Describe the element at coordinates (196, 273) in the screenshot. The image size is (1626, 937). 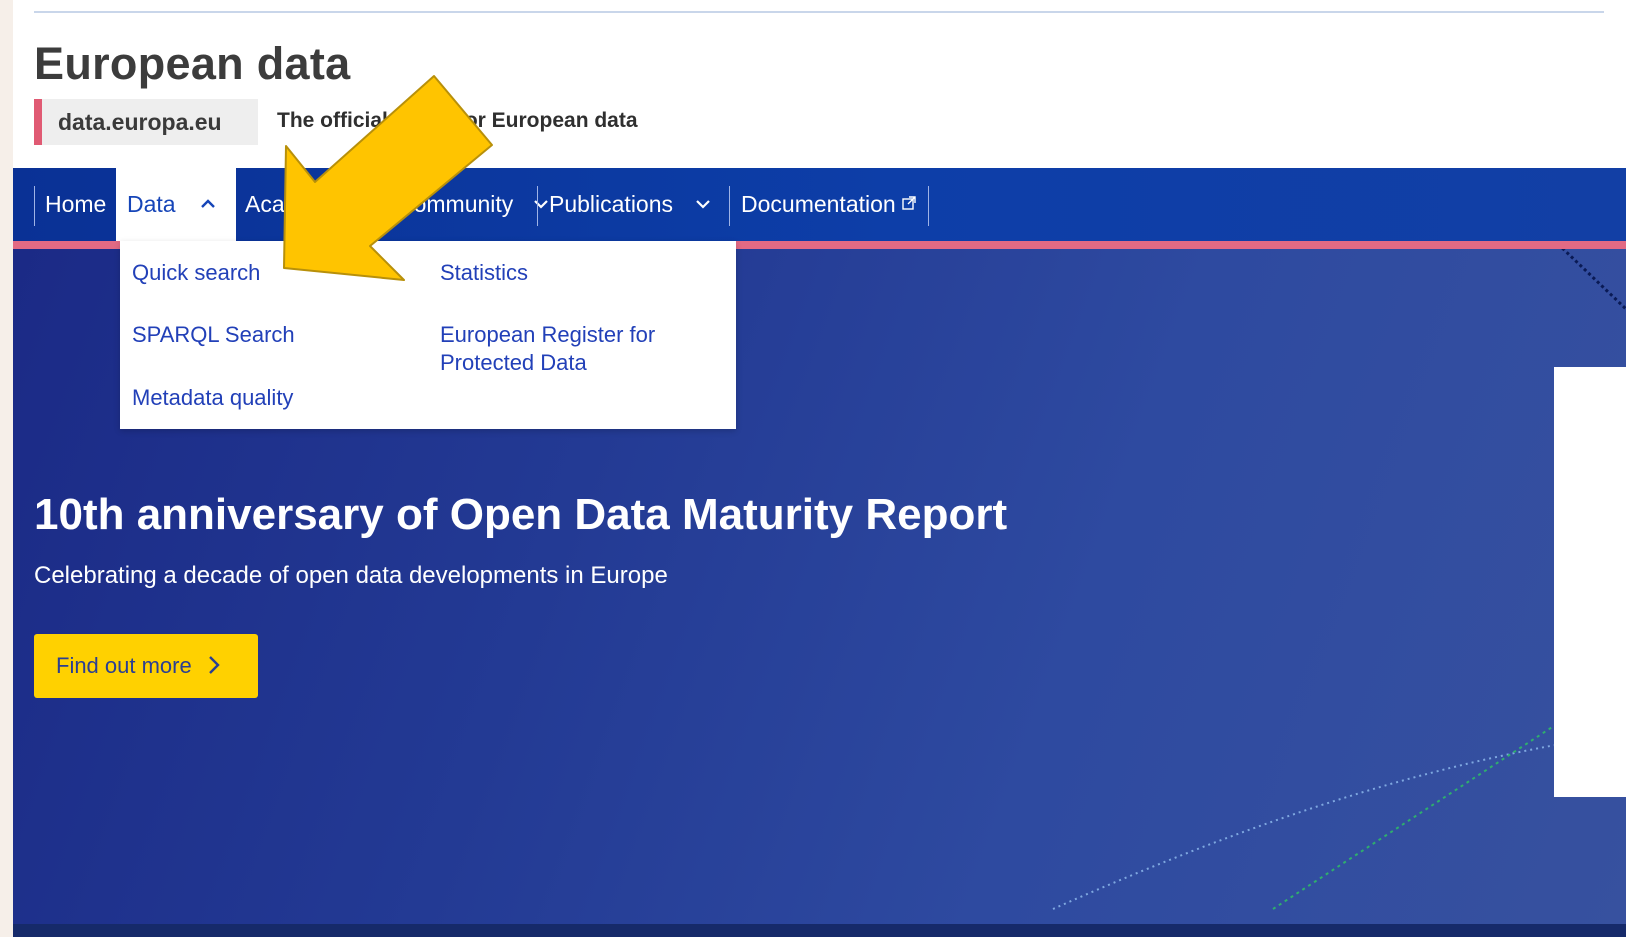
I see `menu-item-quick-search: Quick search` at that location.